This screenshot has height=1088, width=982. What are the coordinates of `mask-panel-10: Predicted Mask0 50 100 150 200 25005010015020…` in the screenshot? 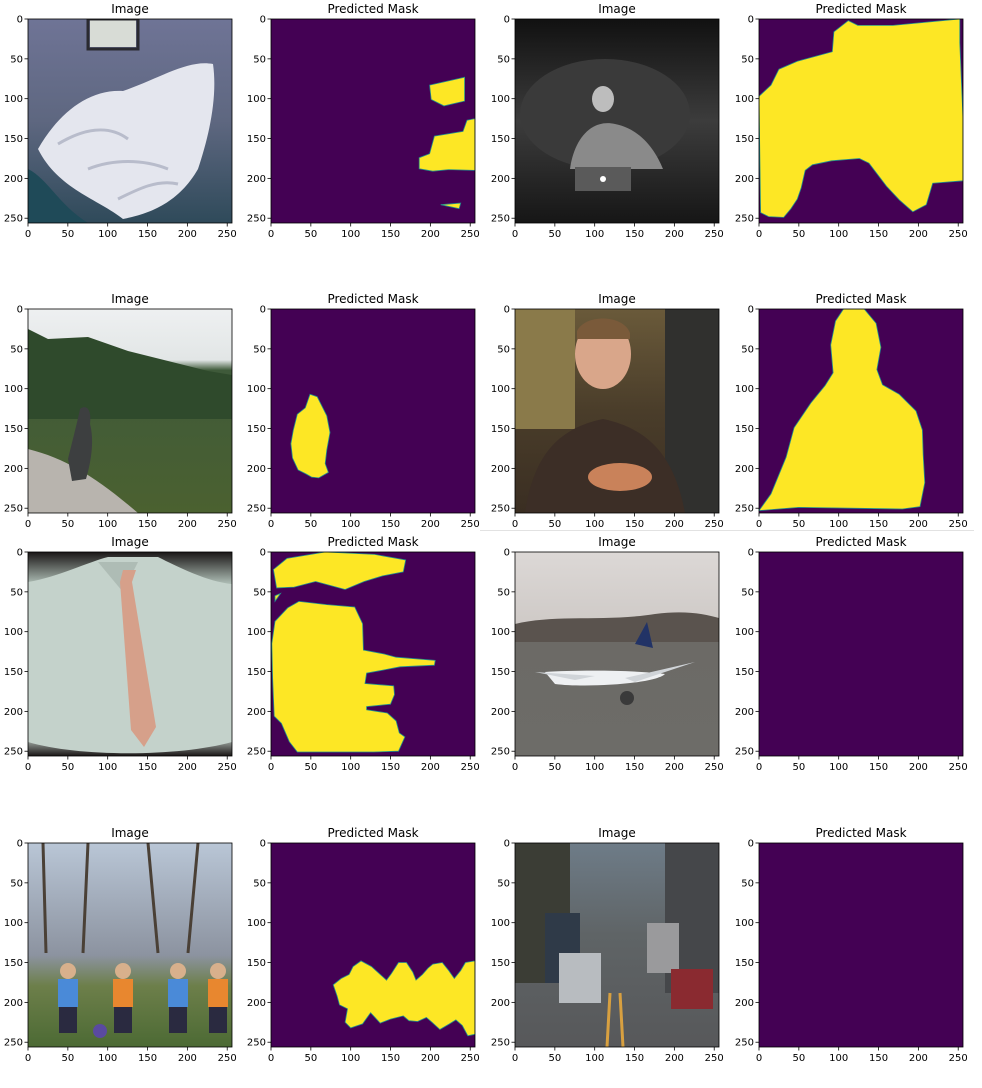 It's located at (363, 654).